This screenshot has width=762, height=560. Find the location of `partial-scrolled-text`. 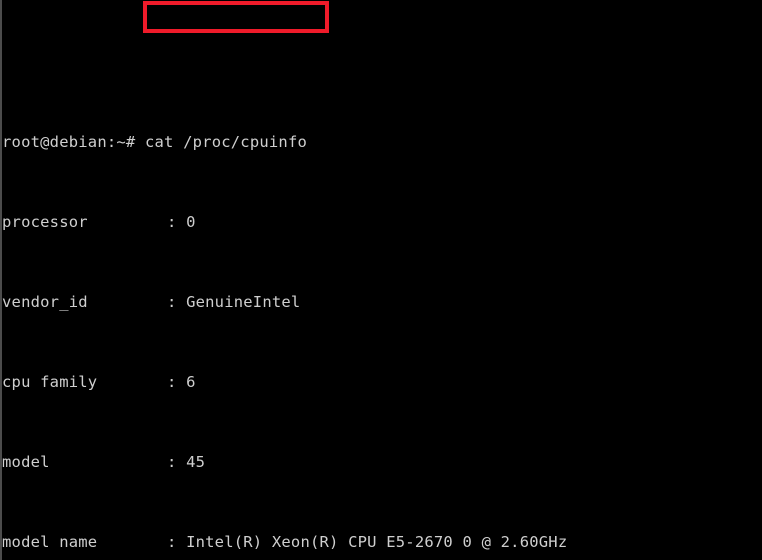

partial-scrolled-text is located at coordinates (192, 62).